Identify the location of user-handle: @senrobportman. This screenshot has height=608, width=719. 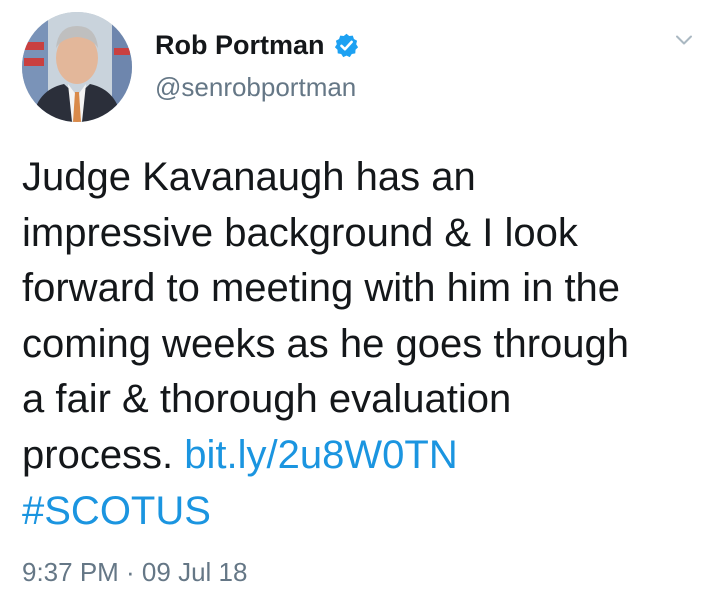
(255, 87).